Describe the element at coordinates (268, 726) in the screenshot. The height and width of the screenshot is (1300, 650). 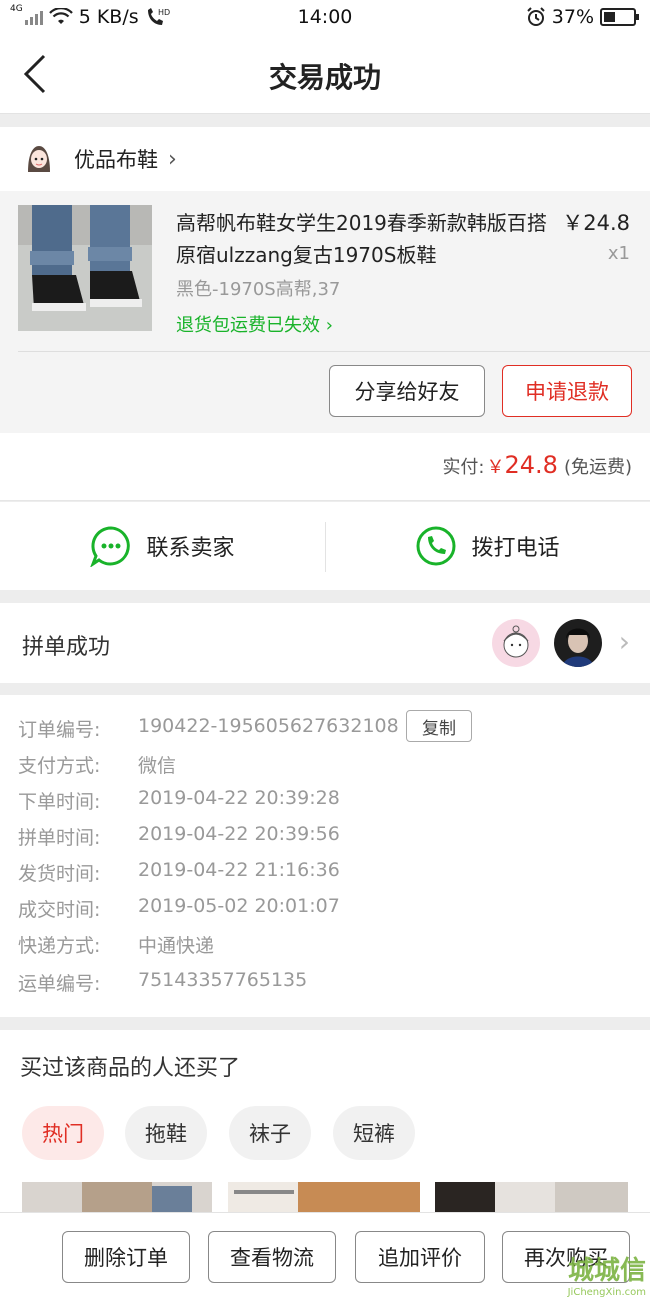
I see `order-info-value: 190422-195605627632108` at that location.